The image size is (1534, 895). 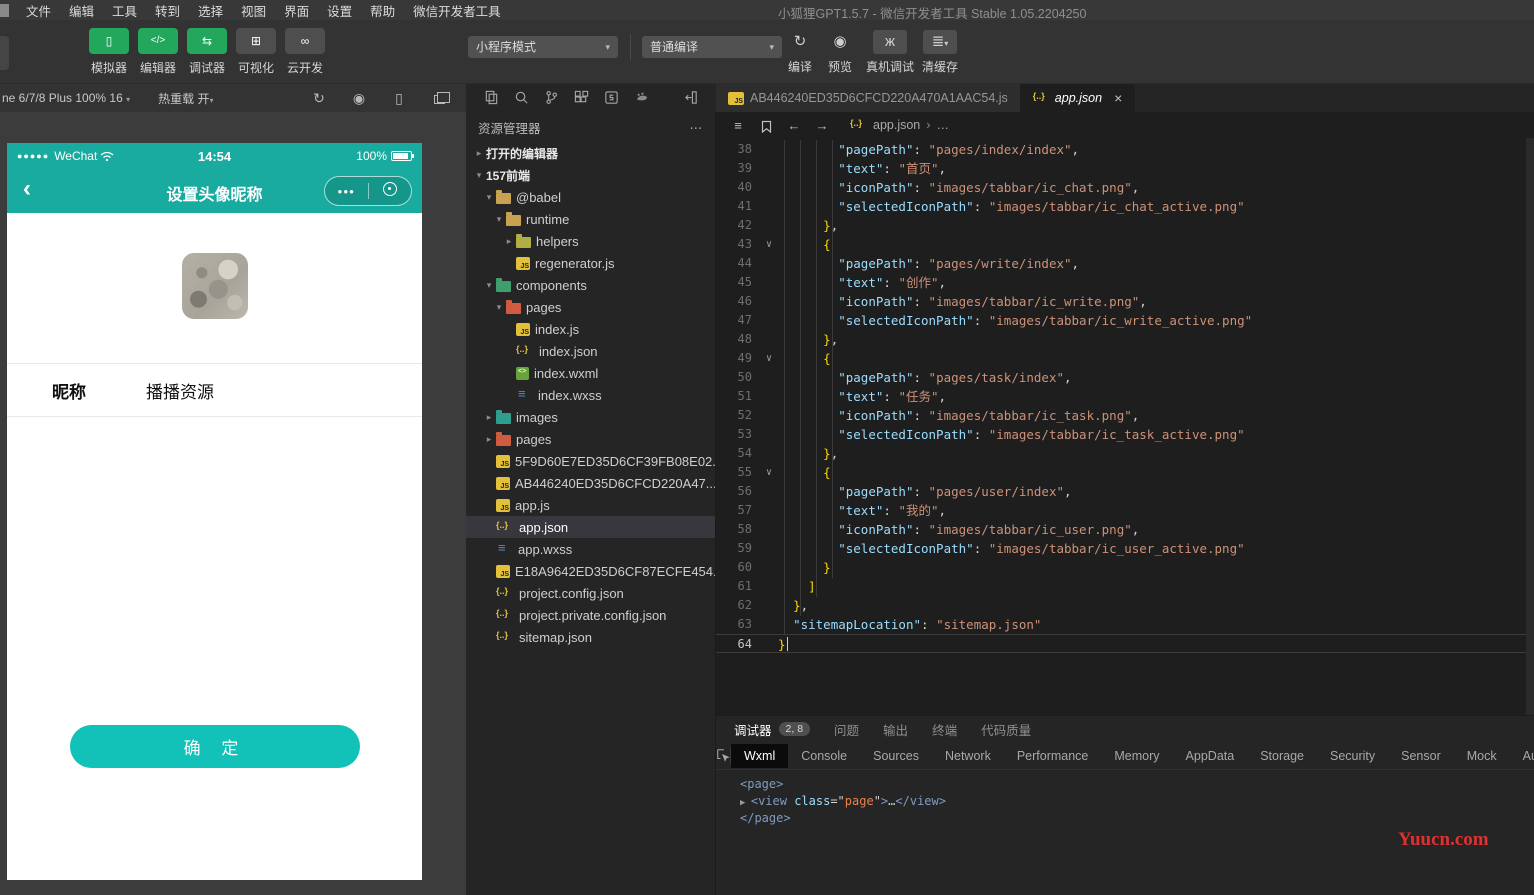 I want to click on preview-button: ◉ 预览, so click(x=840, y=52).